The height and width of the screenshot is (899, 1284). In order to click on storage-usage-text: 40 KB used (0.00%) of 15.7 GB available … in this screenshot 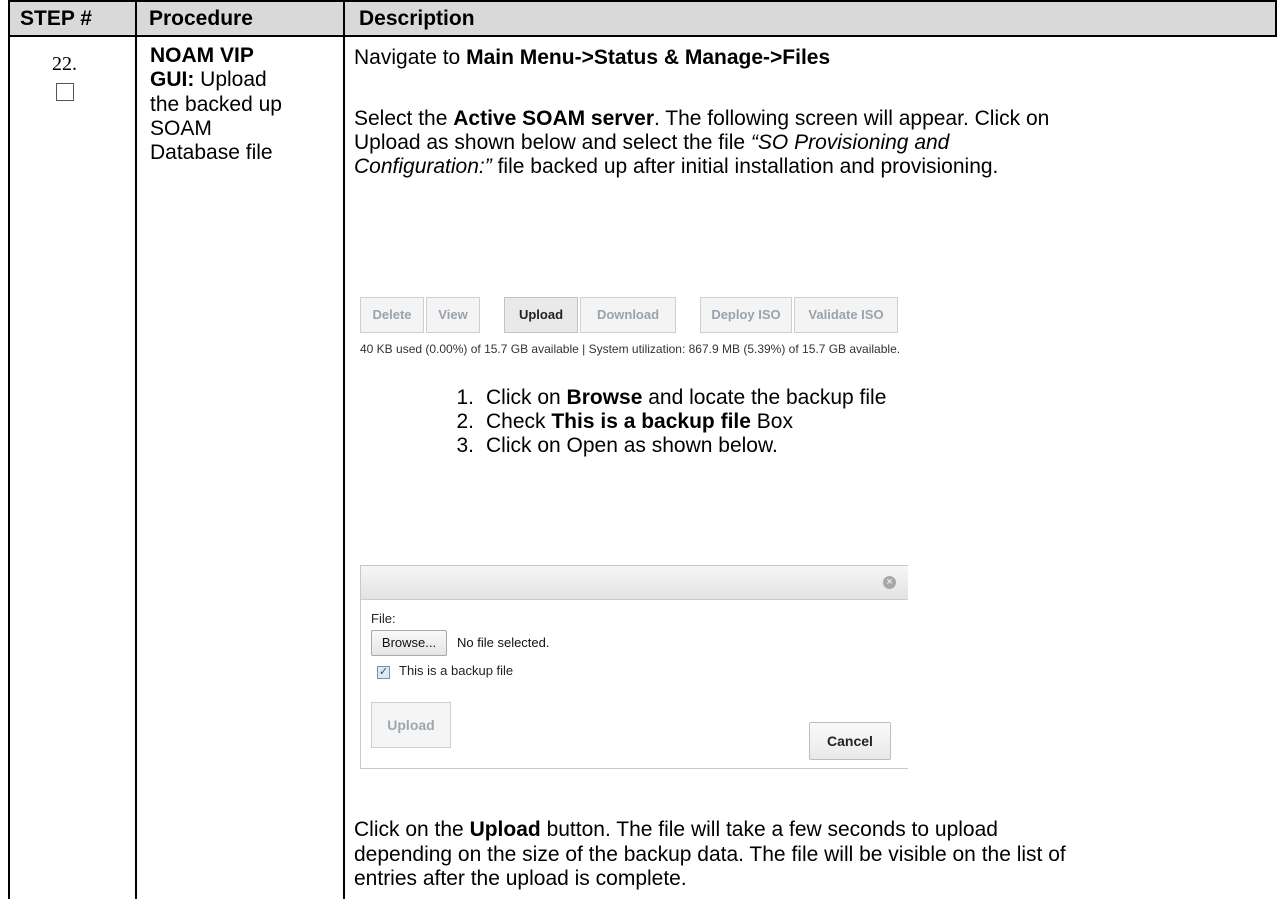, I will do `click(630, 349)`.